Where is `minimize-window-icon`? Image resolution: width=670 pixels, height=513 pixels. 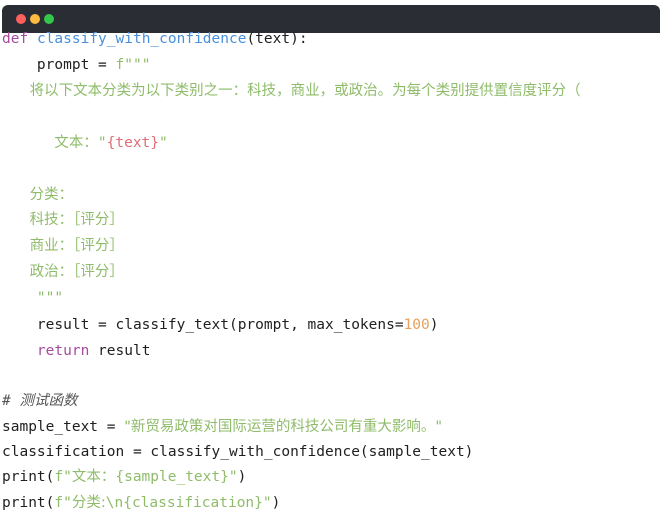
minimize-window-icon is located at coordinates (35, 19).